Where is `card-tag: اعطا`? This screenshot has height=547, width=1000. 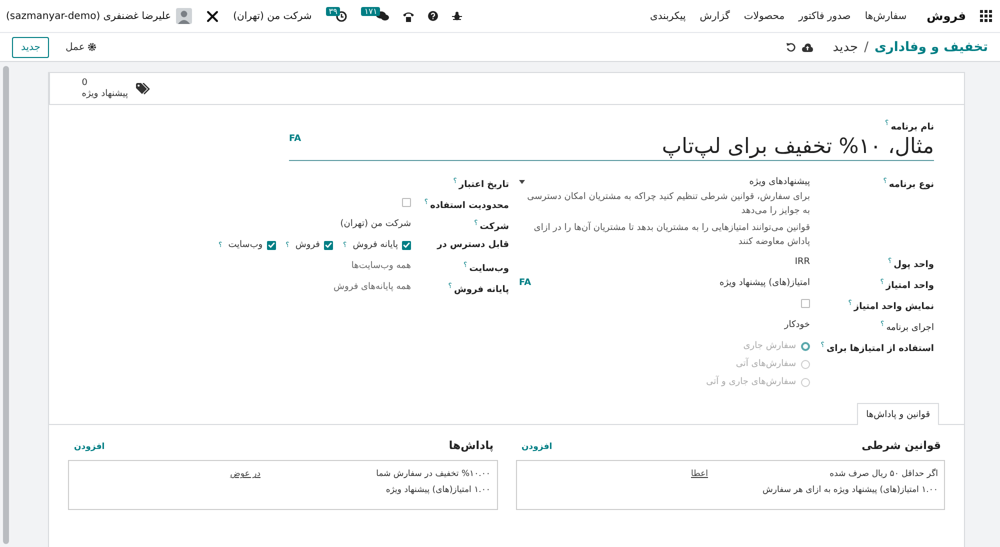 card-tag: اعطا is located at coordinates (699, 474).